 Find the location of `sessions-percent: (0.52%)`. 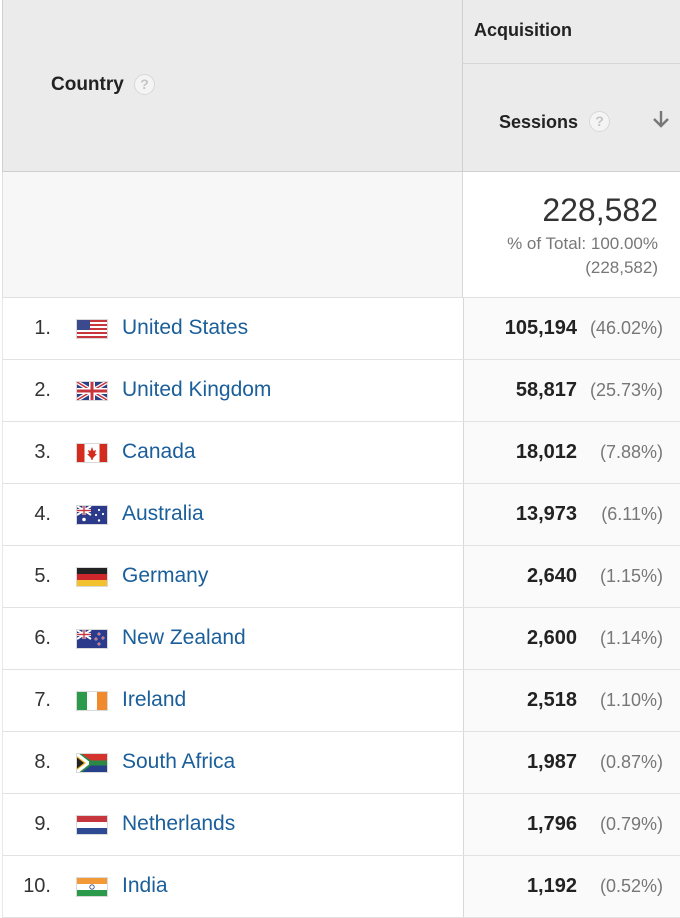

sessions-percent: (0.52%) is located at coordinates (631, 886).